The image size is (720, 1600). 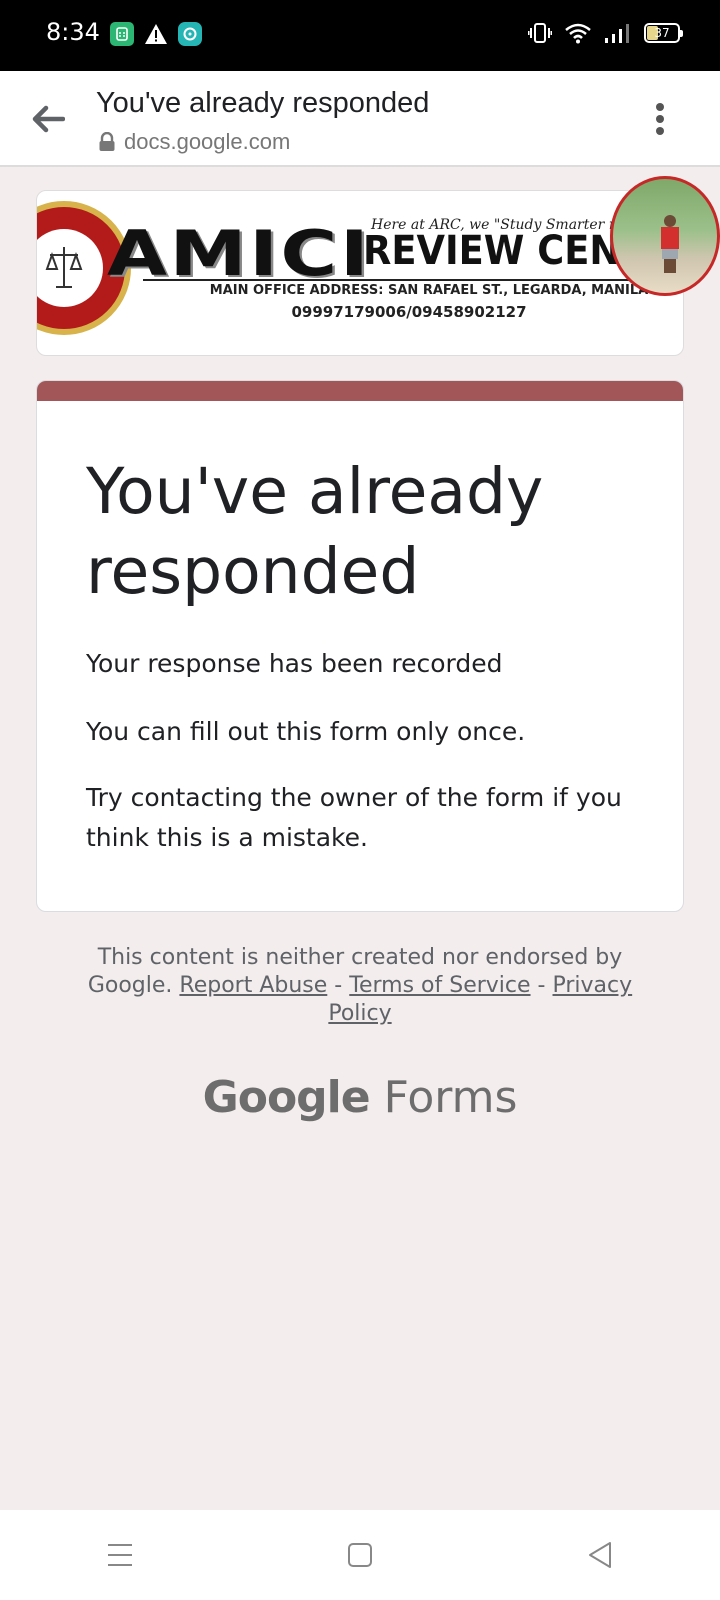 What do you see at coordinates (670, 244) in the screenshot?
I see `avatar-person-photo` at bounding box center [670, 244].